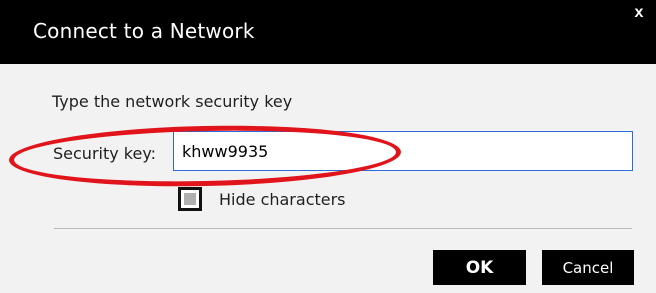  I want to click on checkbox-box, so click(190, 199).